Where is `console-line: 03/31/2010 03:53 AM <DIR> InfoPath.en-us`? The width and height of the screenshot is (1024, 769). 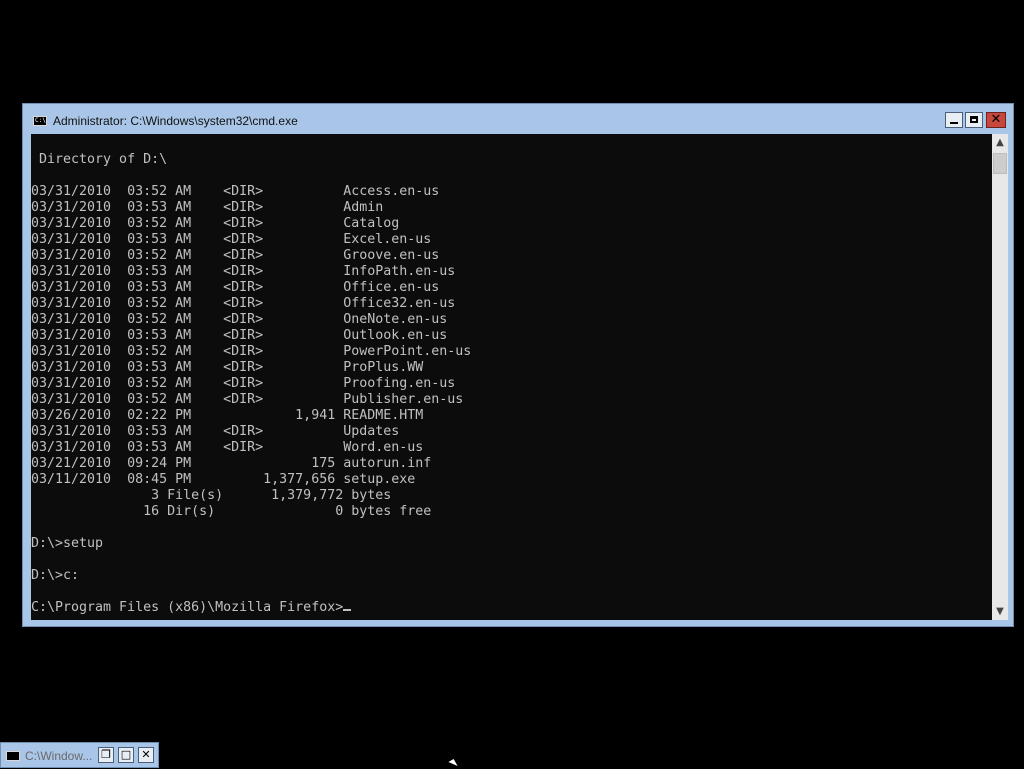 console-line: 03/31/2010 03:53 AM <DIR> InfoPath.en-us is located at coordinates (243, 271).